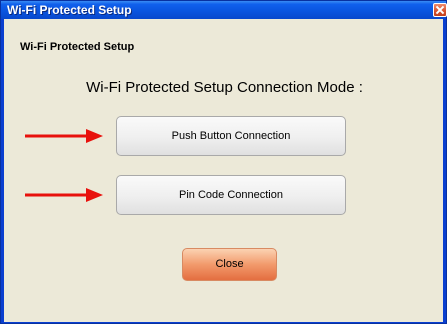  Describe the element at coordinates (229, 264) in the screenshot. I see `close-button: Close` at that location.